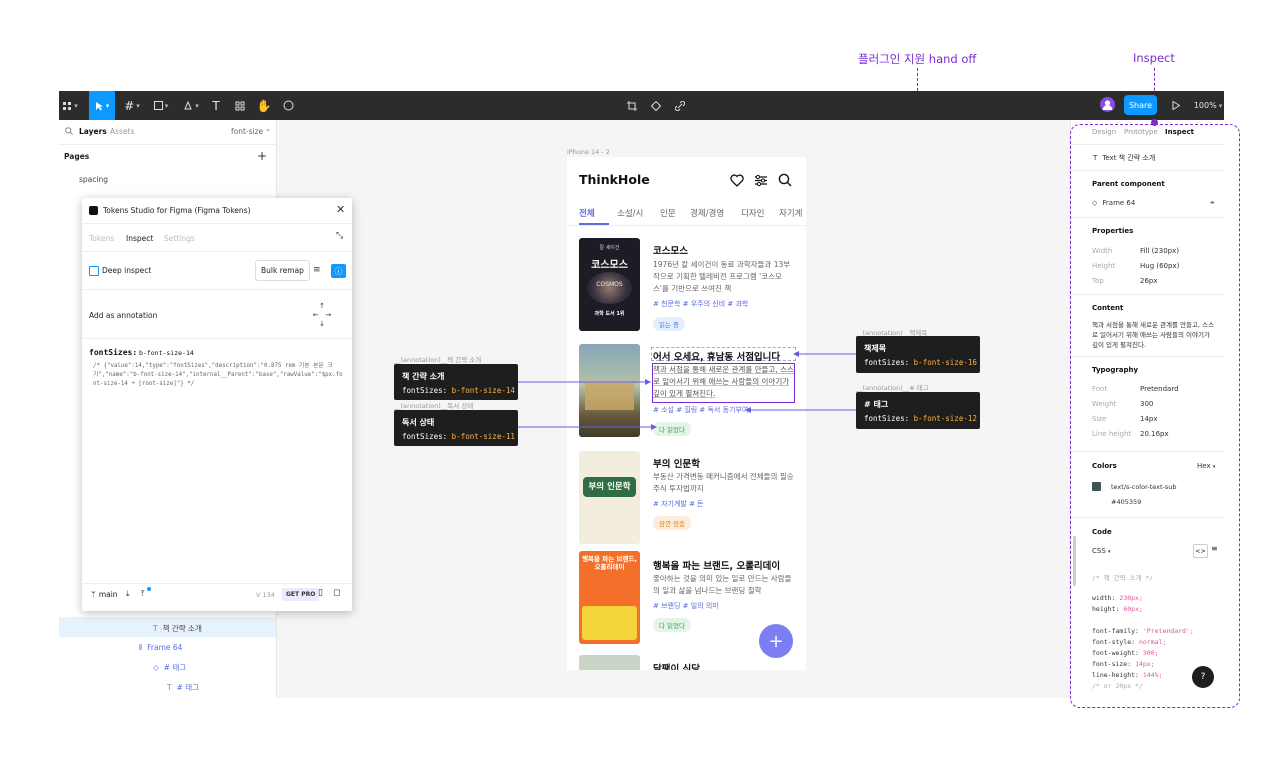 Image resolution: width=1280 pixels, height=757 pixels. I want to click on push-icon: ⤒, so click(143, 594).